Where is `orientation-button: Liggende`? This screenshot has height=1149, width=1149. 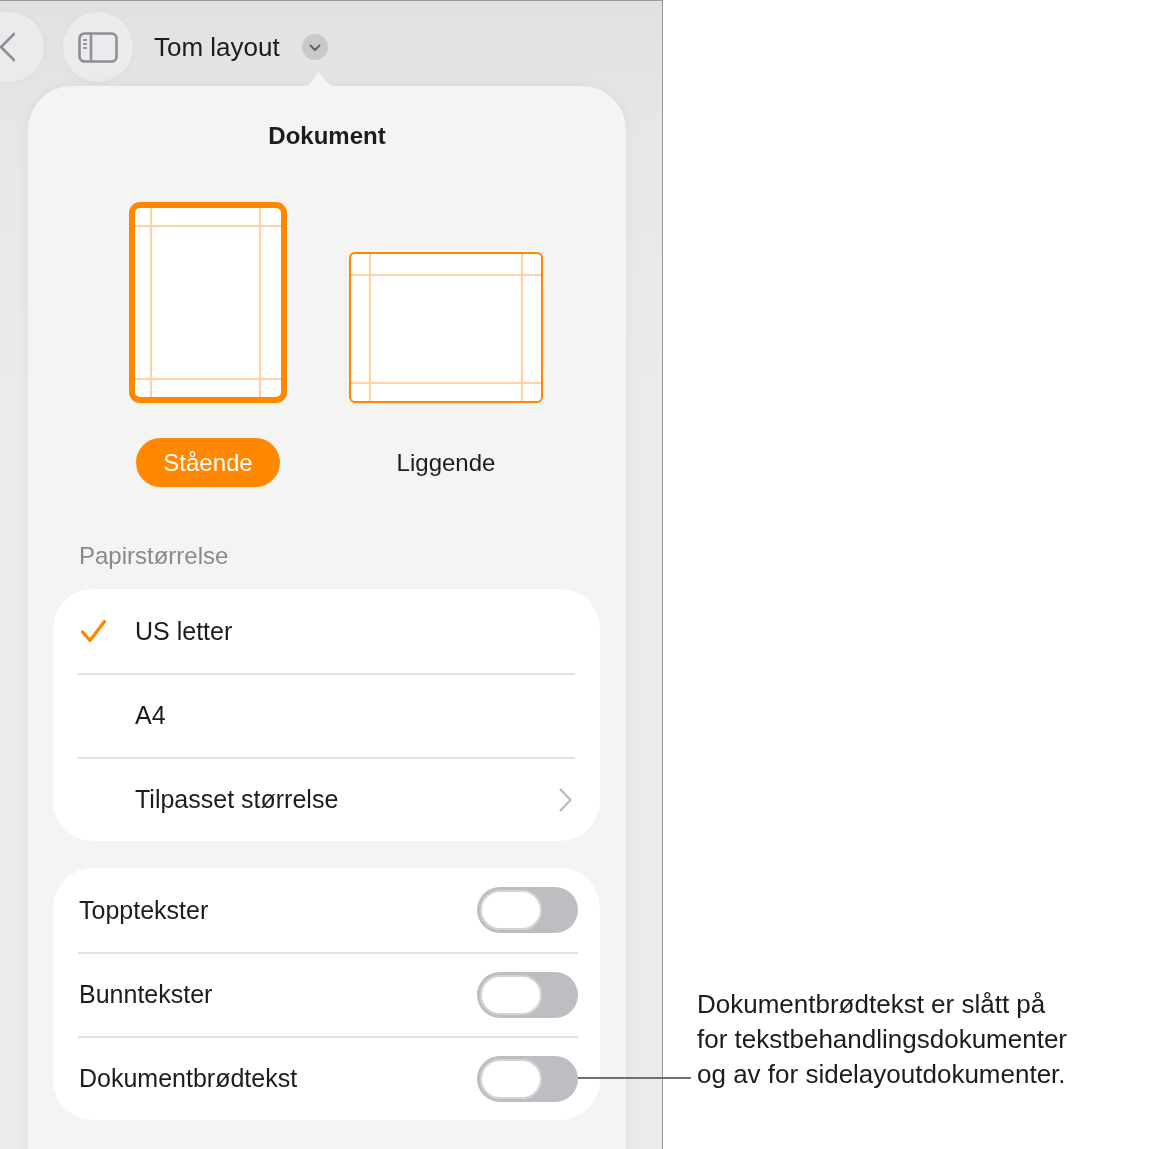 orientation-button: Liggende is located at coordinates (446, 462).